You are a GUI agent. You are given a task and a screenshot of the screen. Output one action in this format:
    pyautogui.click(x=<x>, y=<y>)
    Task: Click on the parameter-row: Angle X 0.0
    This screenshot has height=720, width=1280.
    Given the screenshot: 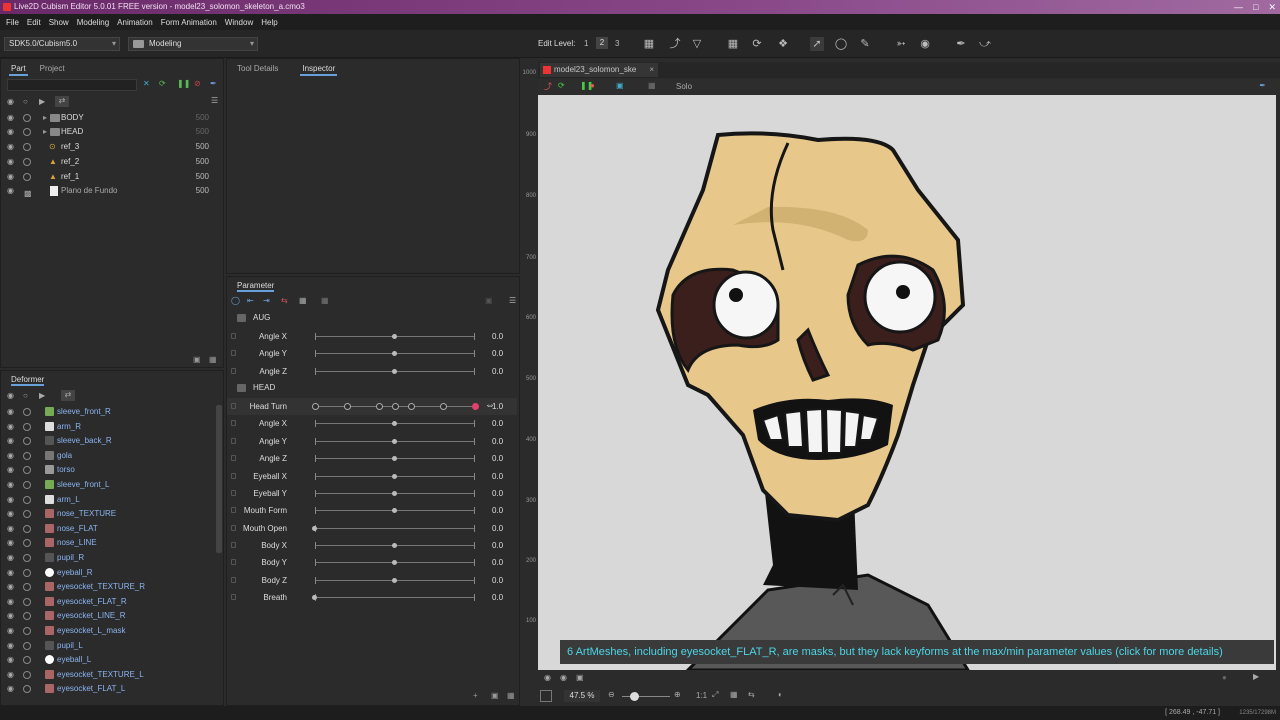 What is the action you would take?
    pyautogui.click(x=372, y=423)
    